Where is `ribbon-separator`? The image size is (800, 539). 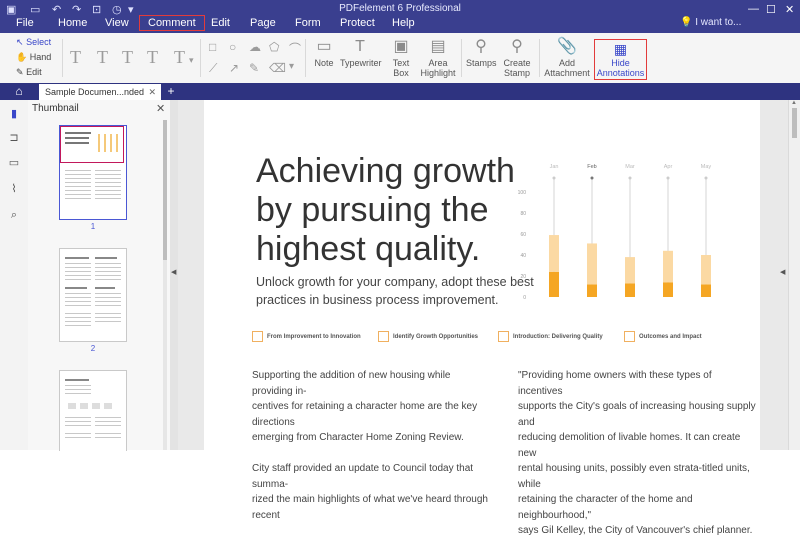 ribbon-separator is located at coordinates (200, 58).